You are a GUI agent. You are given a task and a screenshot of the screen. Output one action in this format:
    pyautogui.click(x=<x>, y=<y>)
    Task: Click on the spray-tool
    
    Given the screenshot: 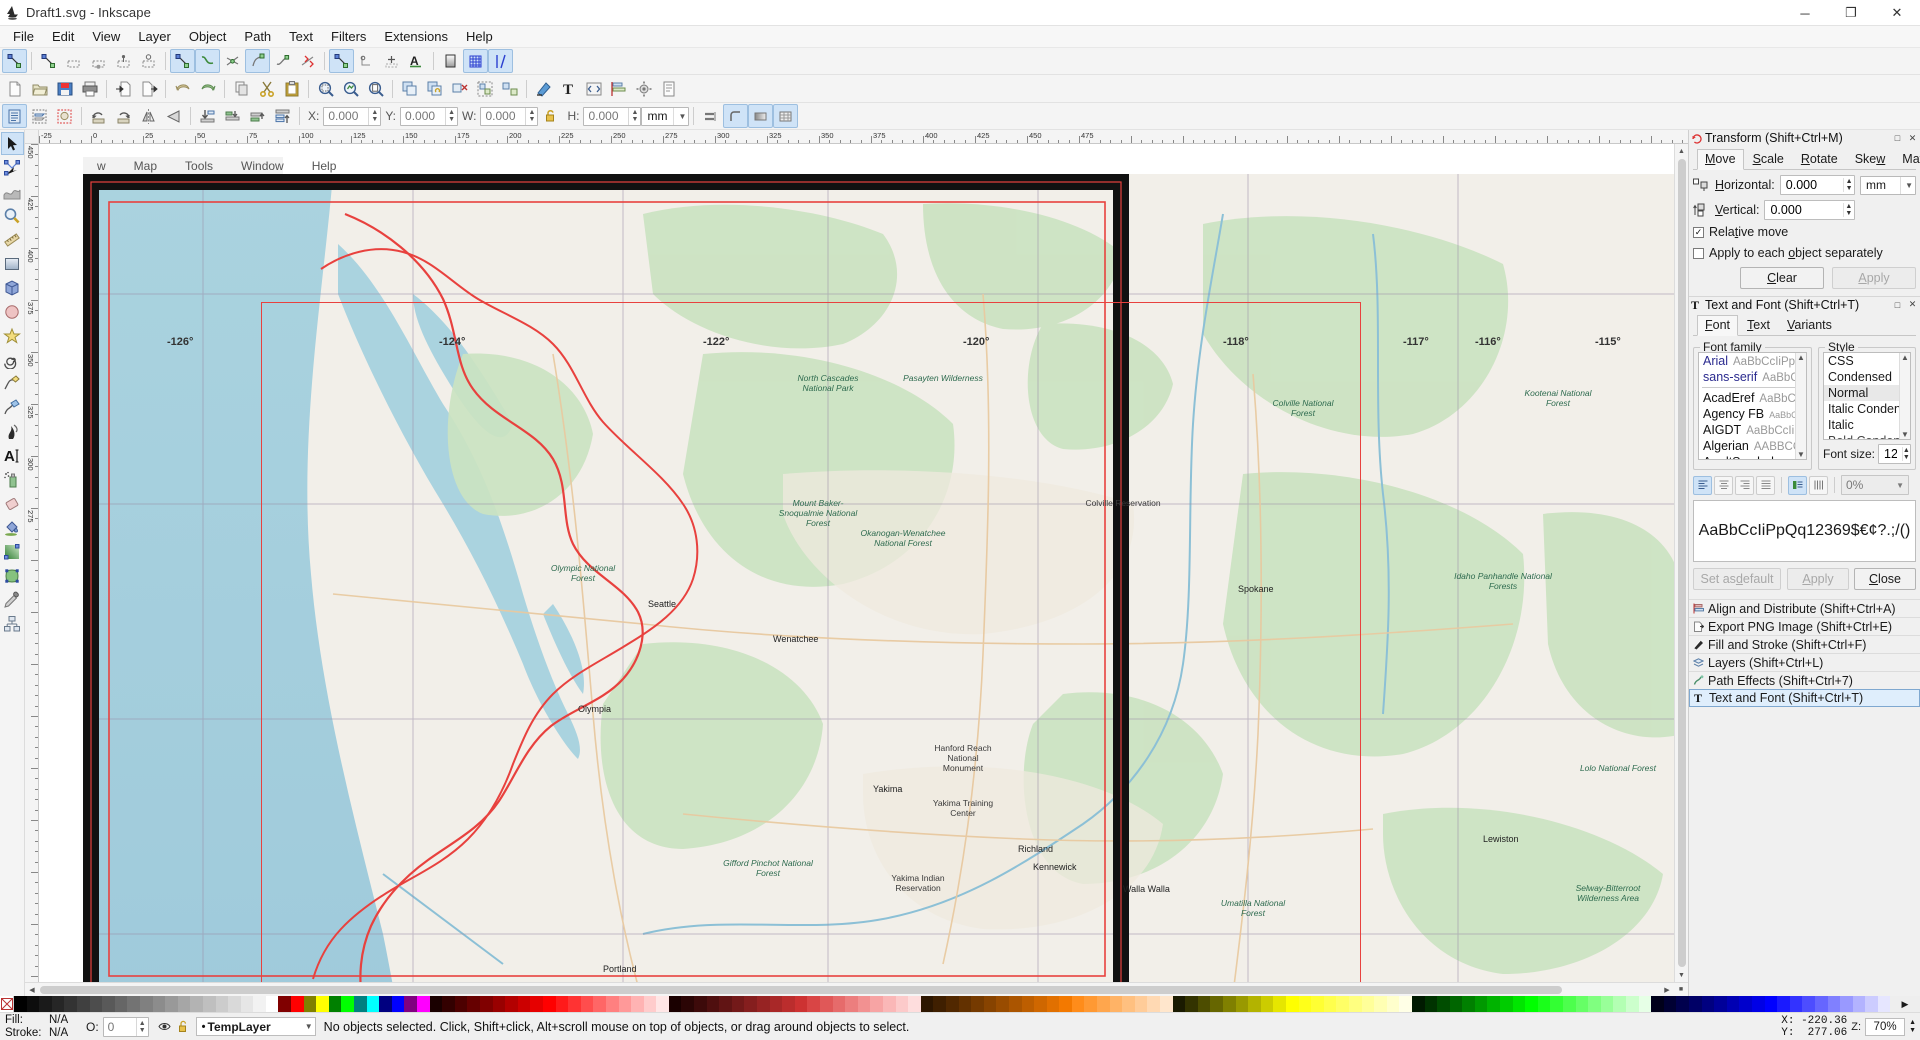 What is the action you would take?
    pyautogui.click(x=12, y=479)
    